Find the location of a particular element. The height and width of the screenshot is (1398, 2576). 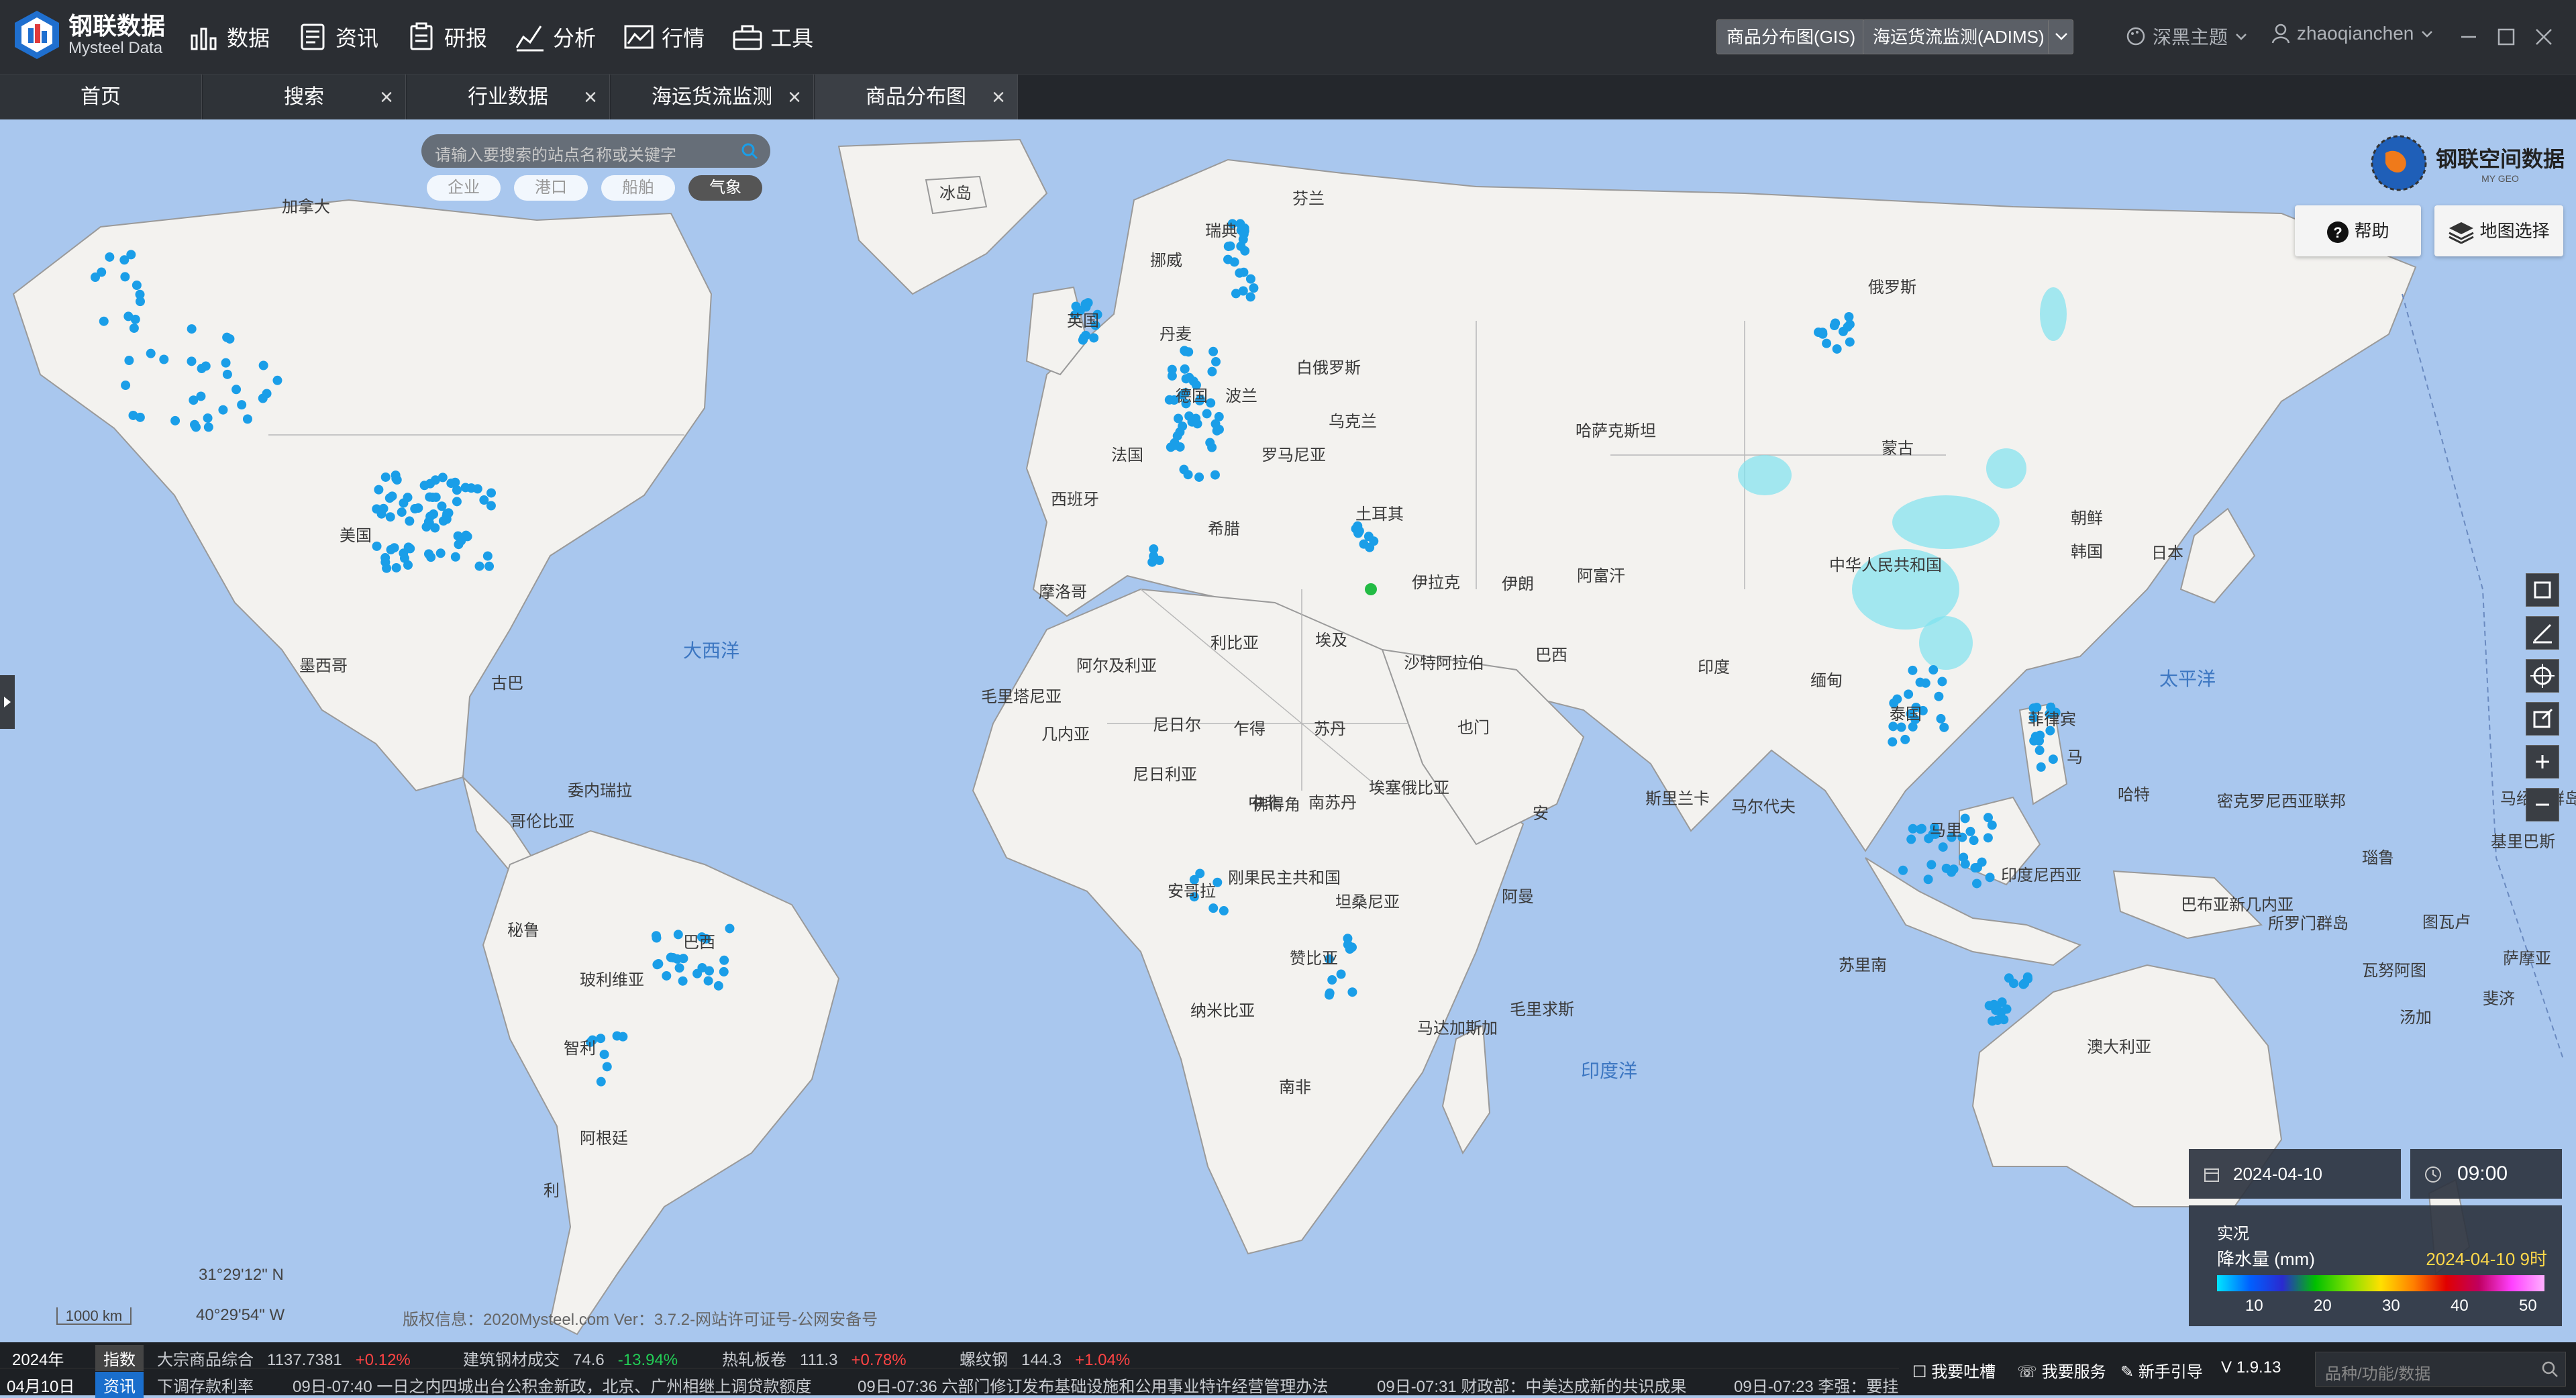

map-search-input: 请输入要搜索的站点名称或关键字 is located at coordinates (555, 153).